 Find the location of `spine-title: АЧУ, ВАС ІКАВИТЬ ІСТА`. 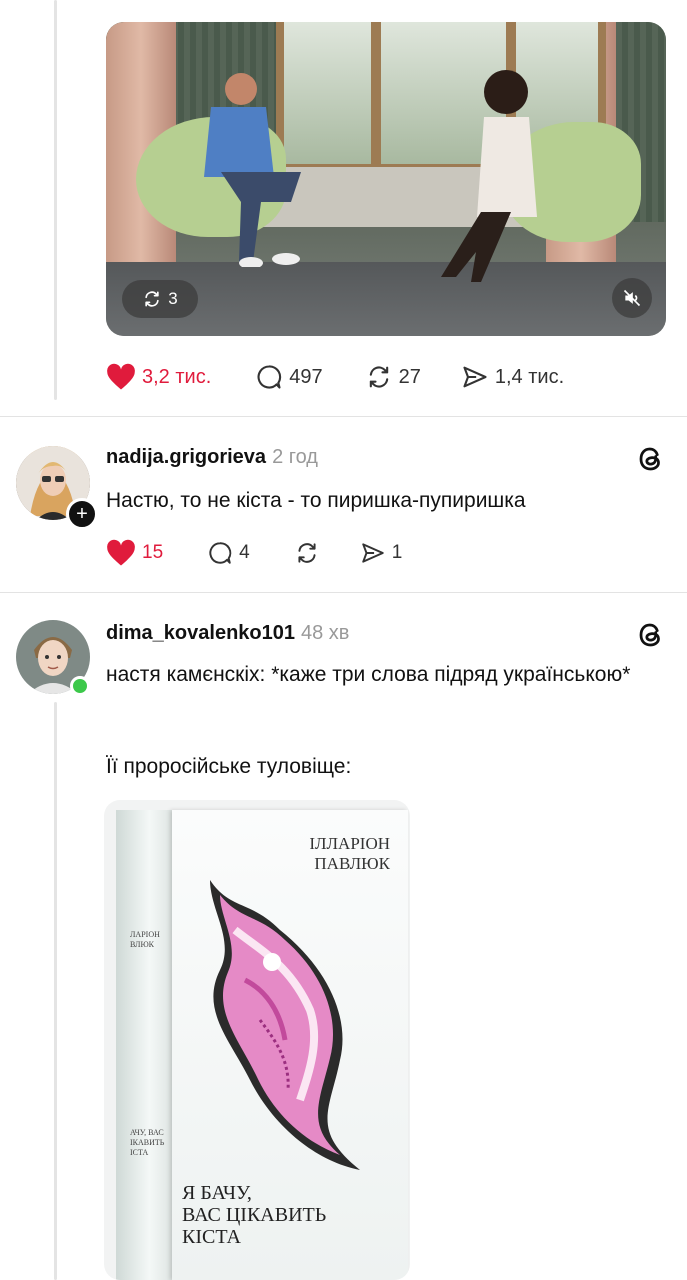

spine-title: АЧУ, ВАС ІКАВИТЬ ІСТА is located at coordinates (147, 1143).